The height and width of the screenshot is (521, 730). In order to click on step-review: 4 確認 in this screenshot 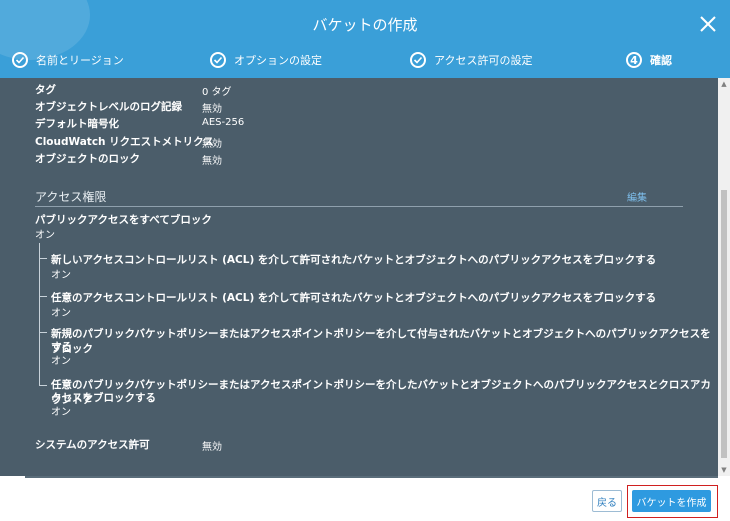, I will do `click(649, 60)`.